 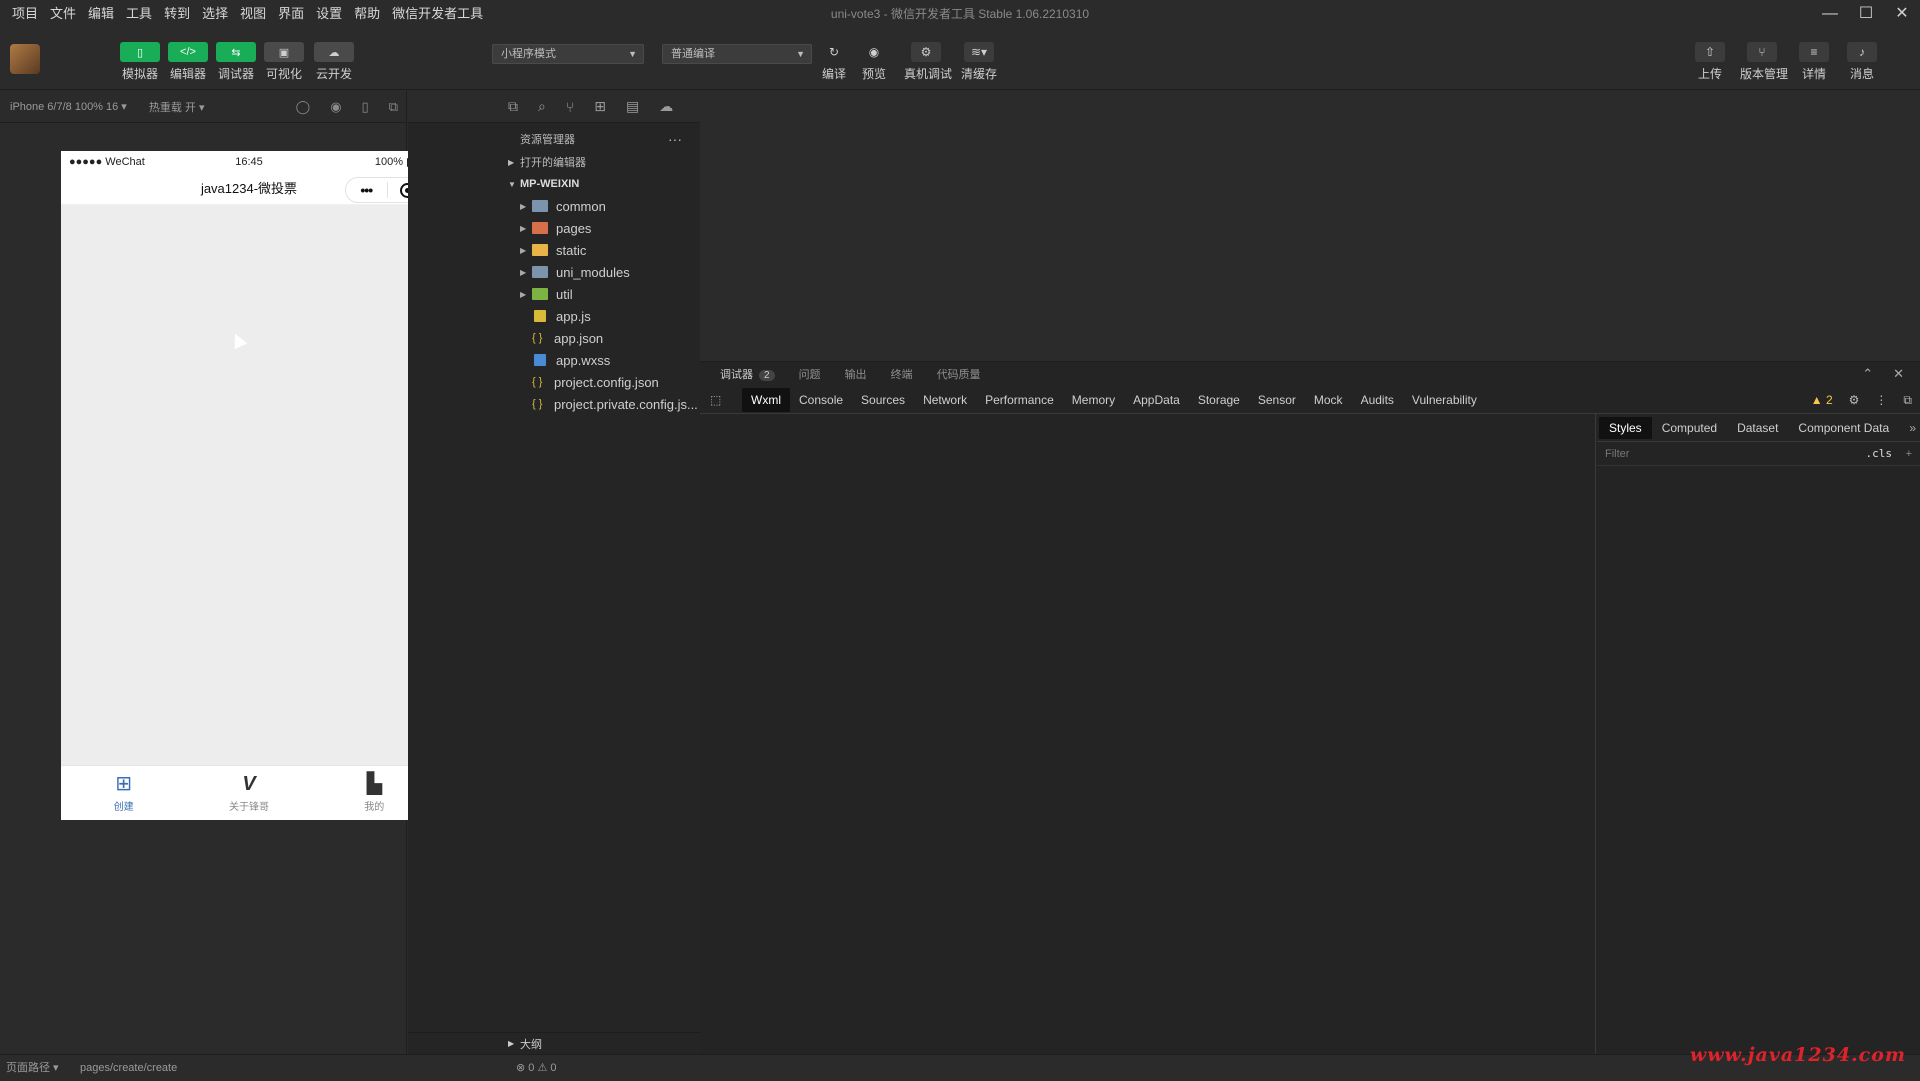 What do you see at coordinates (632, 106) in the screenshot?
I see `outline-icon: ▤` at bounding box center [632, 106].